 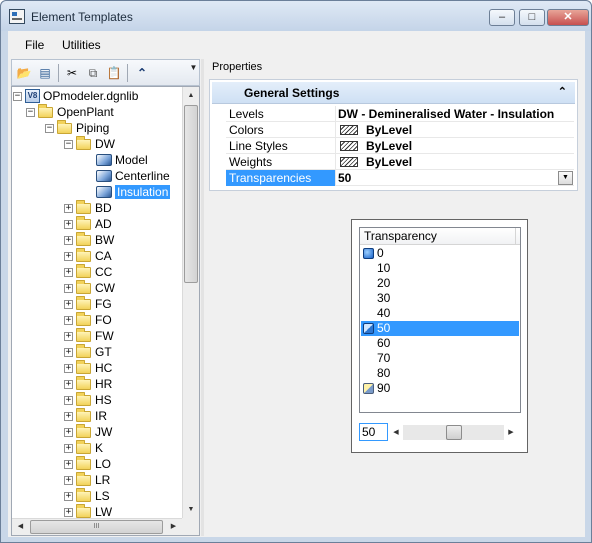 I want to click on tree-item-group: + HR, so click(x=88, y=383).